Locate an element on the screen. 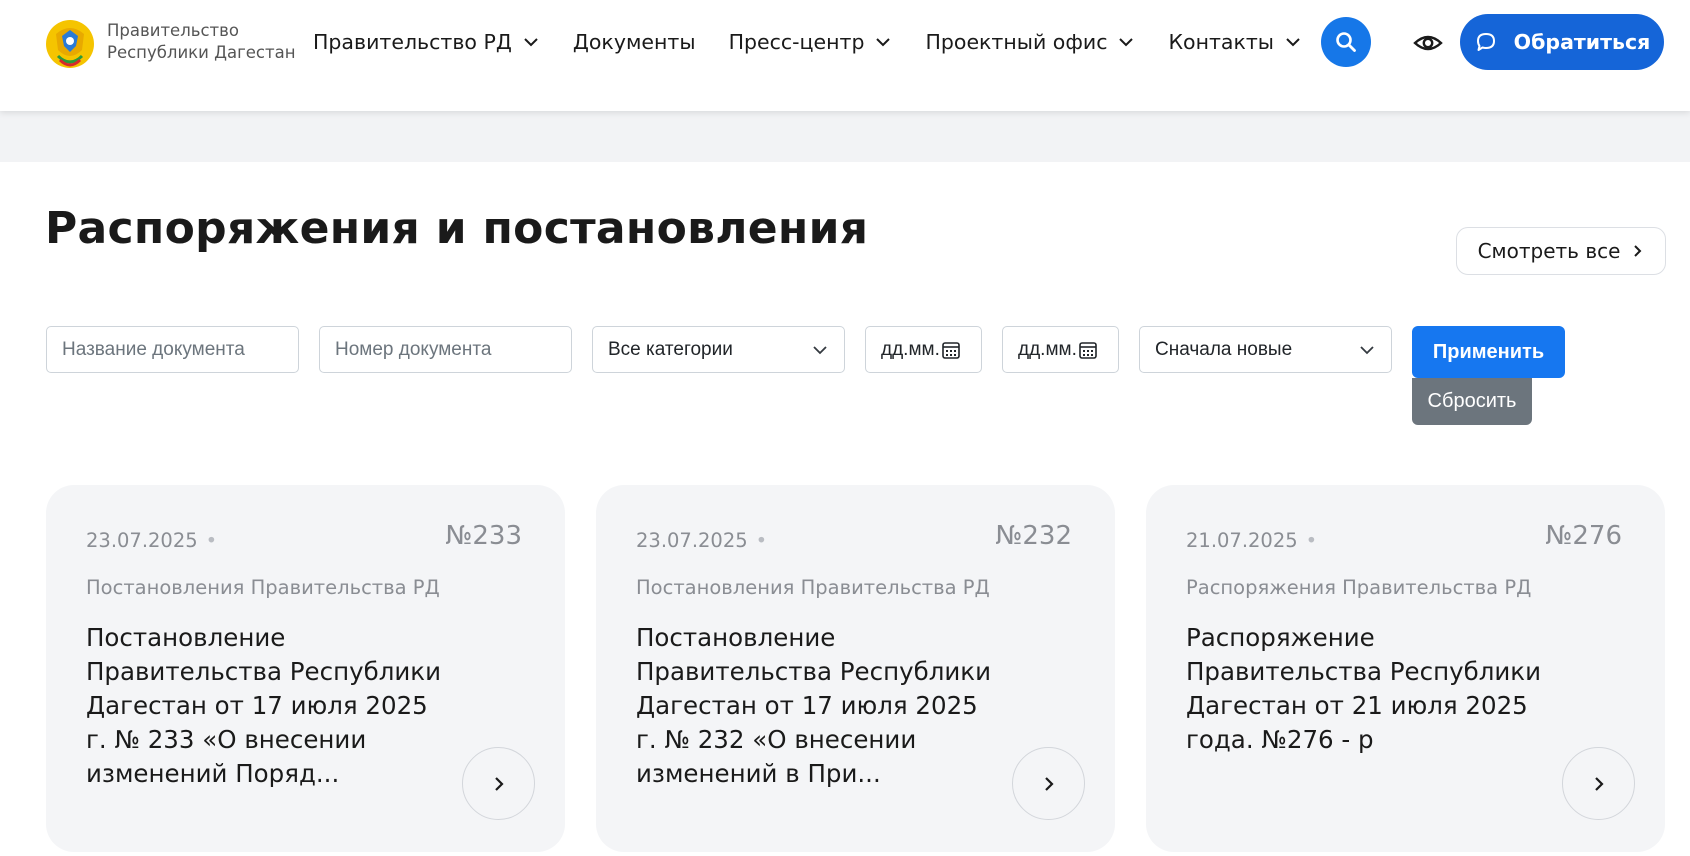  nav-item-contacts: Контакты is located at coordinates (1235, 42).